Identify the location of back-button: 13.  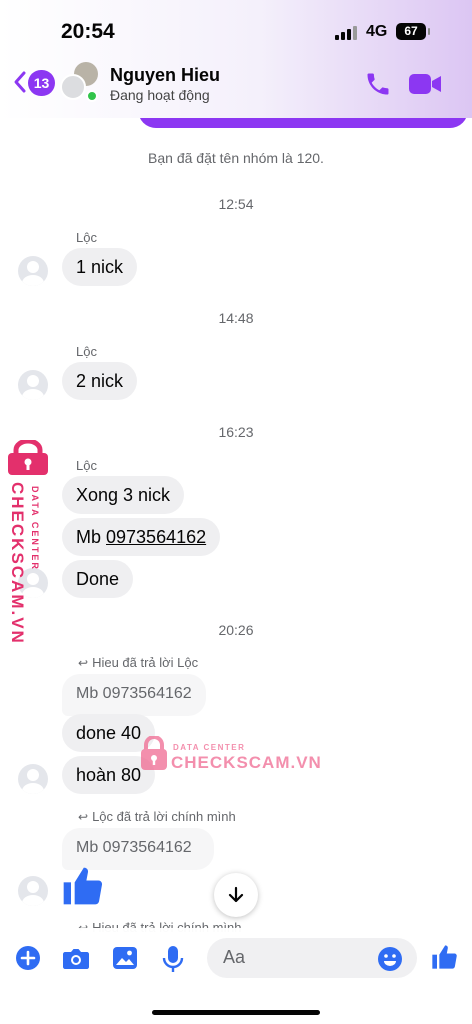
(34, 83).